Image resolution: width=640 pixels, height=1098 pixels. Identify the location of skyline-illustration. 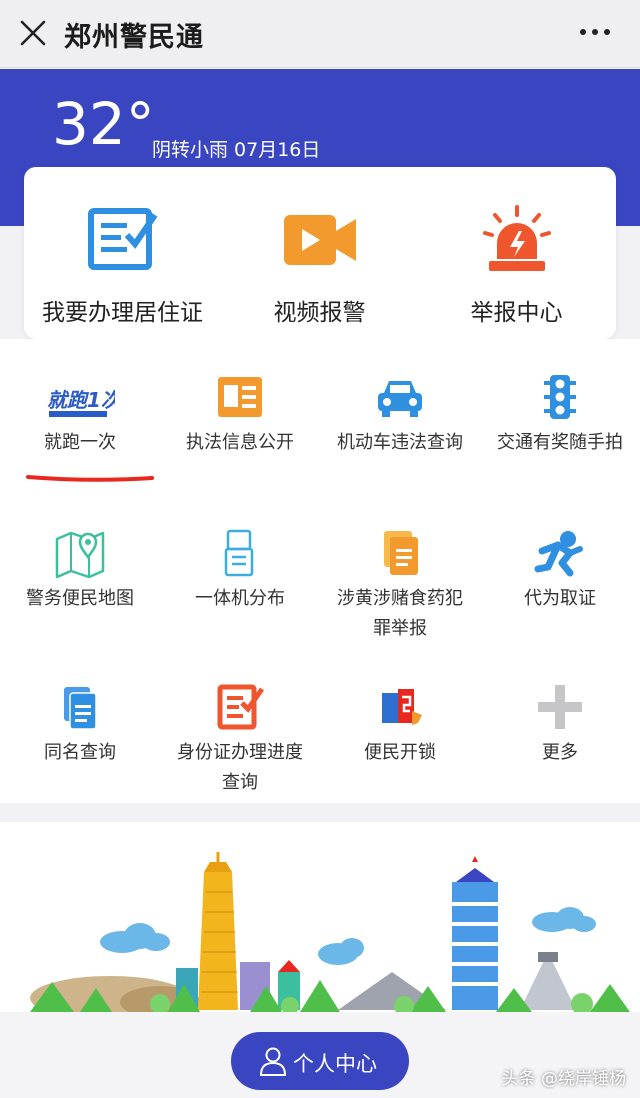
(330, 936).